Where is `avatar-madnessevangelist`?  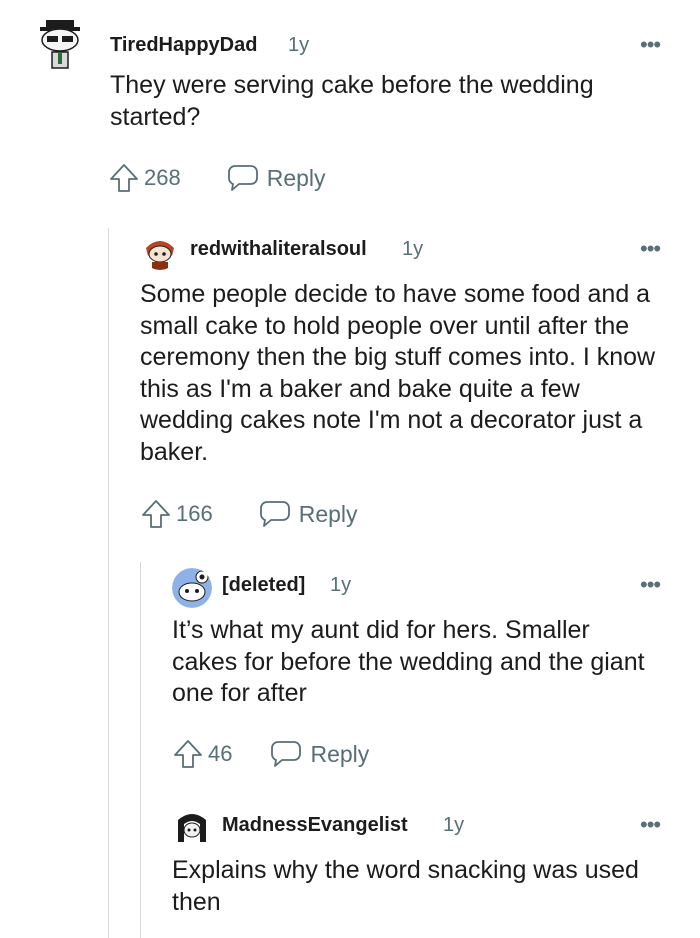
avatar-madnessevangelist is located at coordinates (192, 828).